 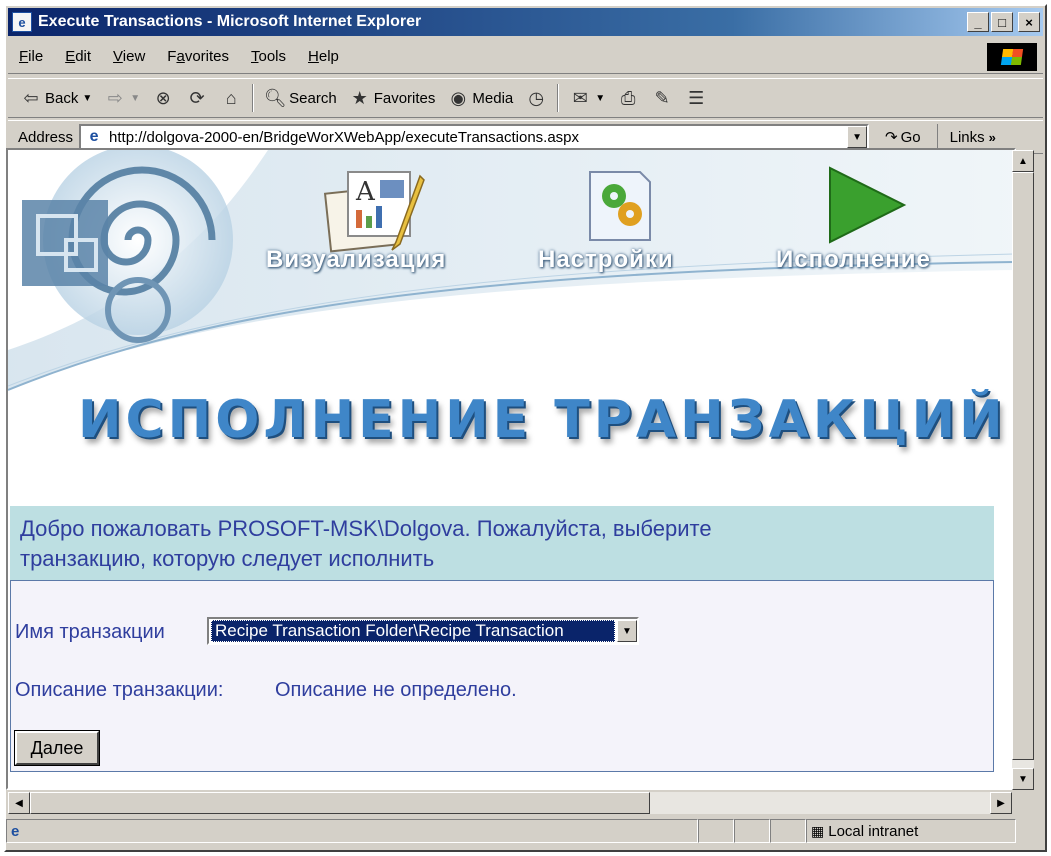 What do you see at coordinates (1023, 779) in the screenshot?
I see `scroll-down-button: ▼` at bounding box center [1023, 779].